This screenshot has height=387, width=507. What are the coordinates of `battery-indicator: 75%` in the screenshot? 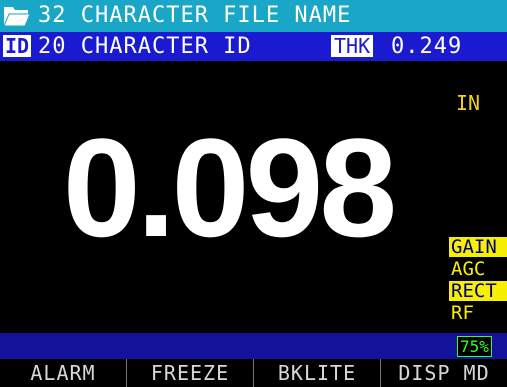 It's located at (474, 346).